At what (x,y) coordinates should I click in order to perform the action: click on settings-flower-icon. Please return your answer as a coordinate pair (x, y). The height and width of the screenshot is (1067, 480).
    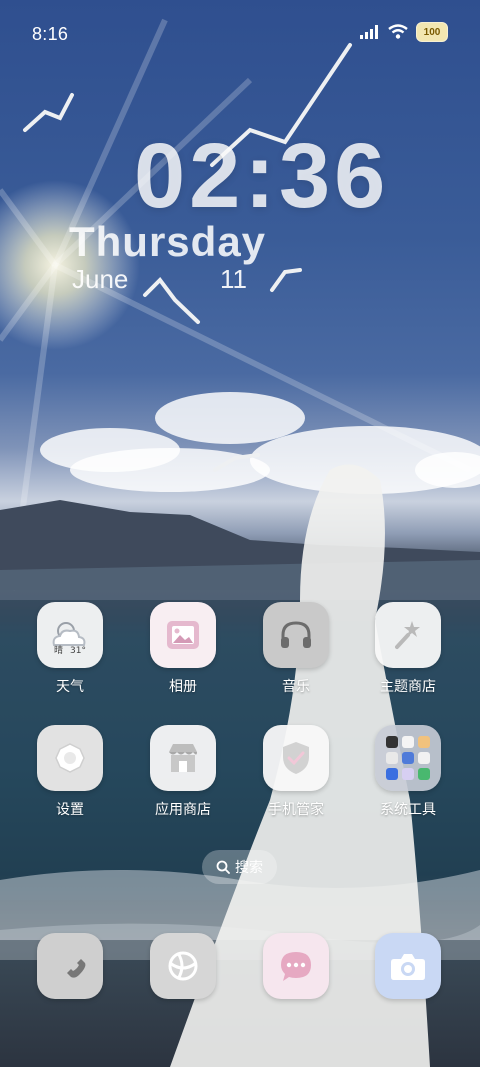
    Looking at the image, I should click on (70, 758).